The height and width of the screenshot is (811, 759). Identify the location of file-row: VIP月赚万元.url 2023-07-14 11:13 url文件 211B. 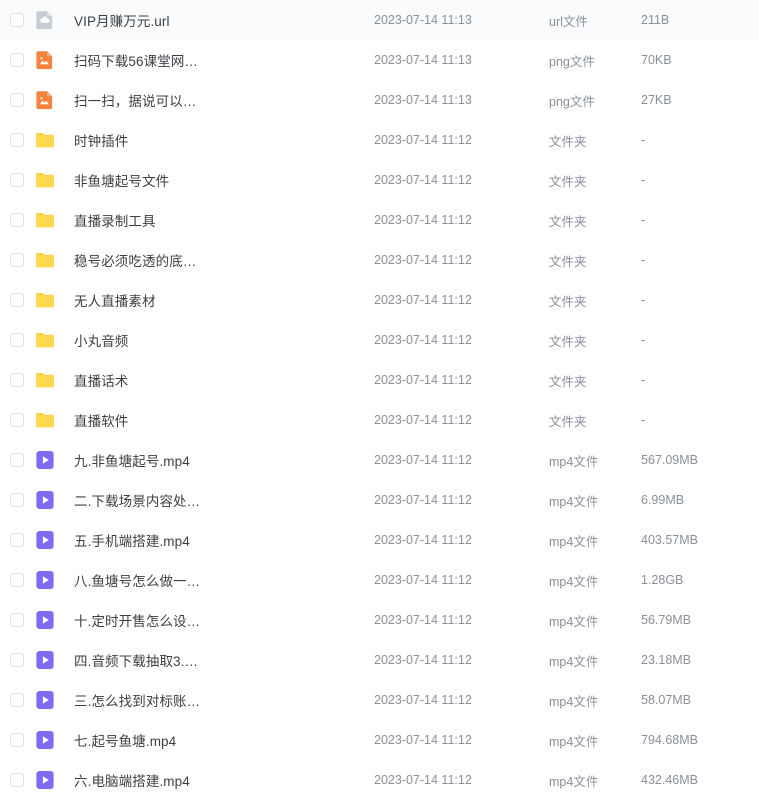
(379, 20).